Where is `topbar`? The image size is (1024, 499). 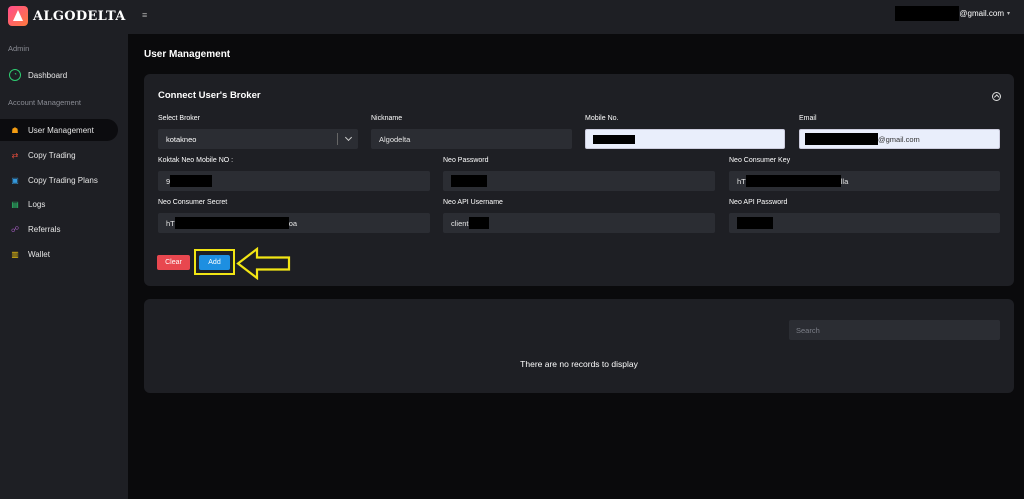
topbar is located at coordinates (576, 17).